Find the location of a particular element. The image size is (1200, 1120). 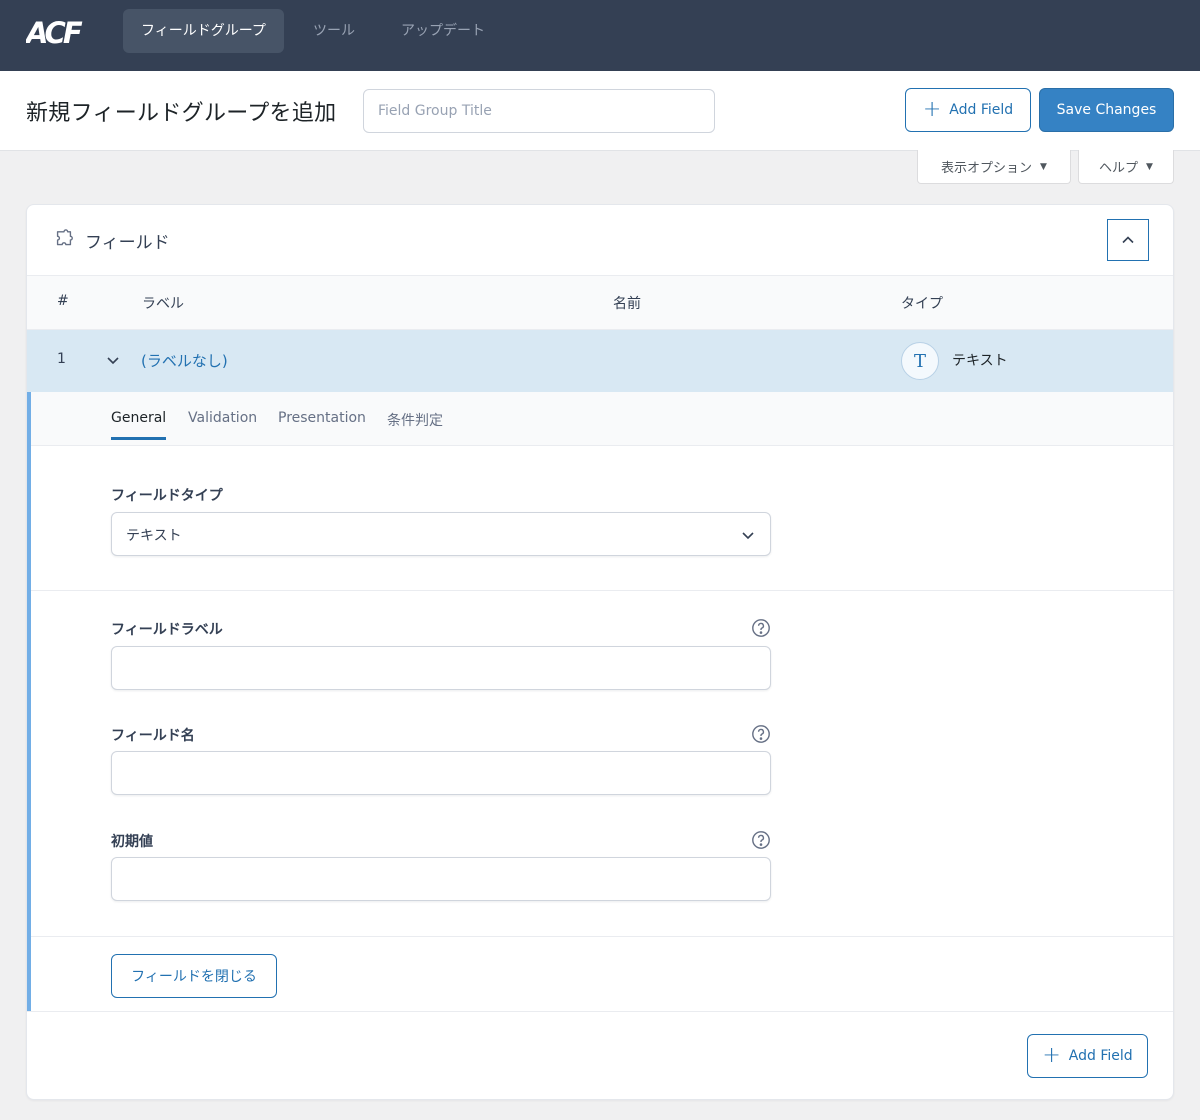

panel-header: フィールド is located at coordinates (600, 240).